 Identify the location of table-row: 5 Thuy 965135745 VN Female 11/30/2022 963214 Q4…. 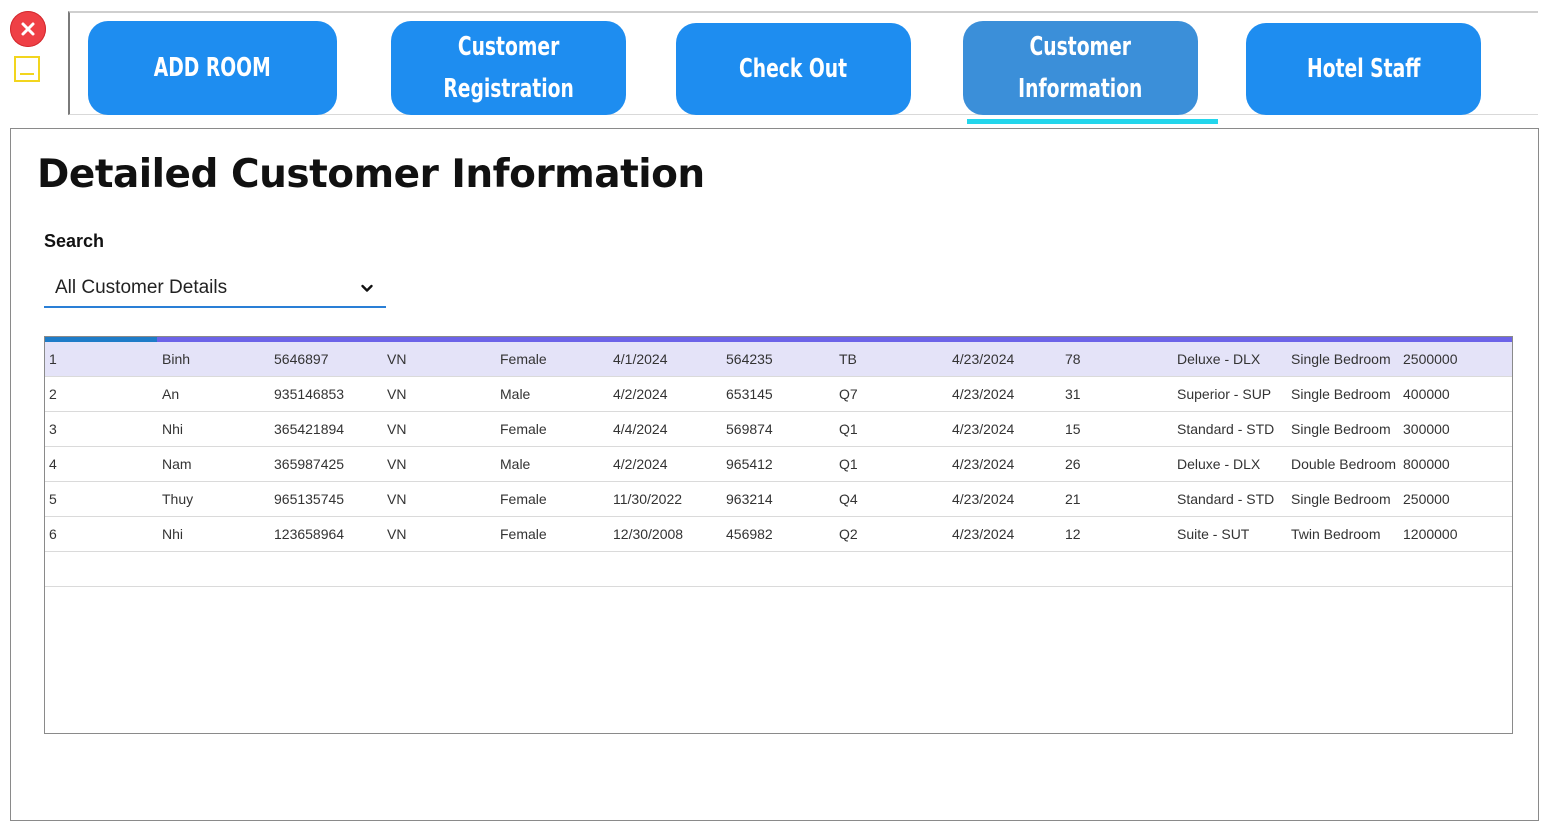
(778, 499).